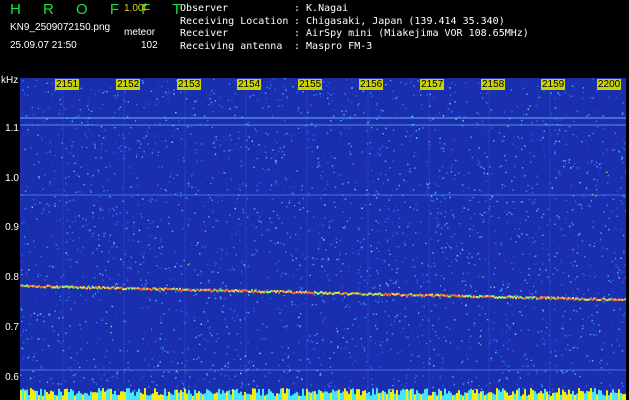  Describe the element at coordinates (67, 84) in the screenshot. I see `time-tick-label: 2151` at that location.